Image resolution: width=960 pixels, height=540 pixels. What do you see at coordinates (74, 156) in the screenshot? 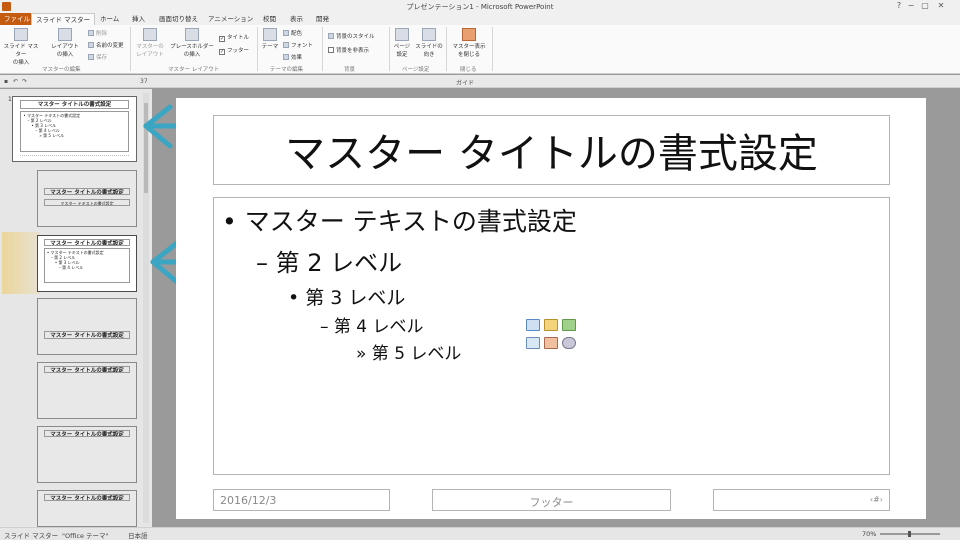
I see `thumbnail-footer` at bounding box center [74, 156].